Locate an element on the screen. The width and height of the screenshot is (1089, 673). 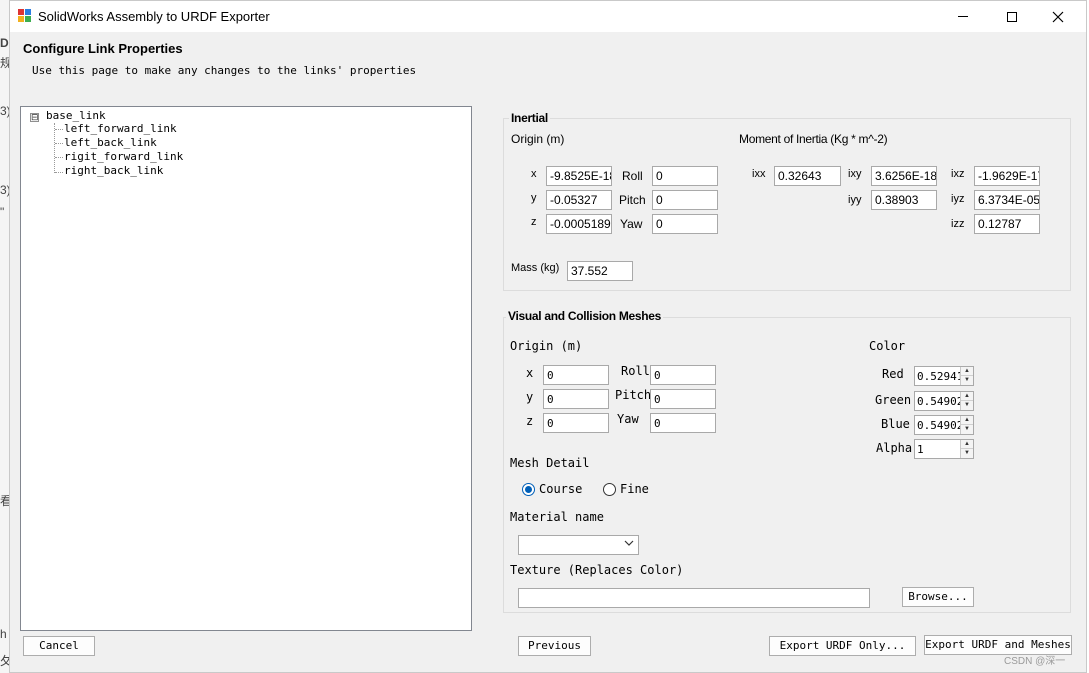
green-value: 0.54902 is located at coordinates (938, 401).